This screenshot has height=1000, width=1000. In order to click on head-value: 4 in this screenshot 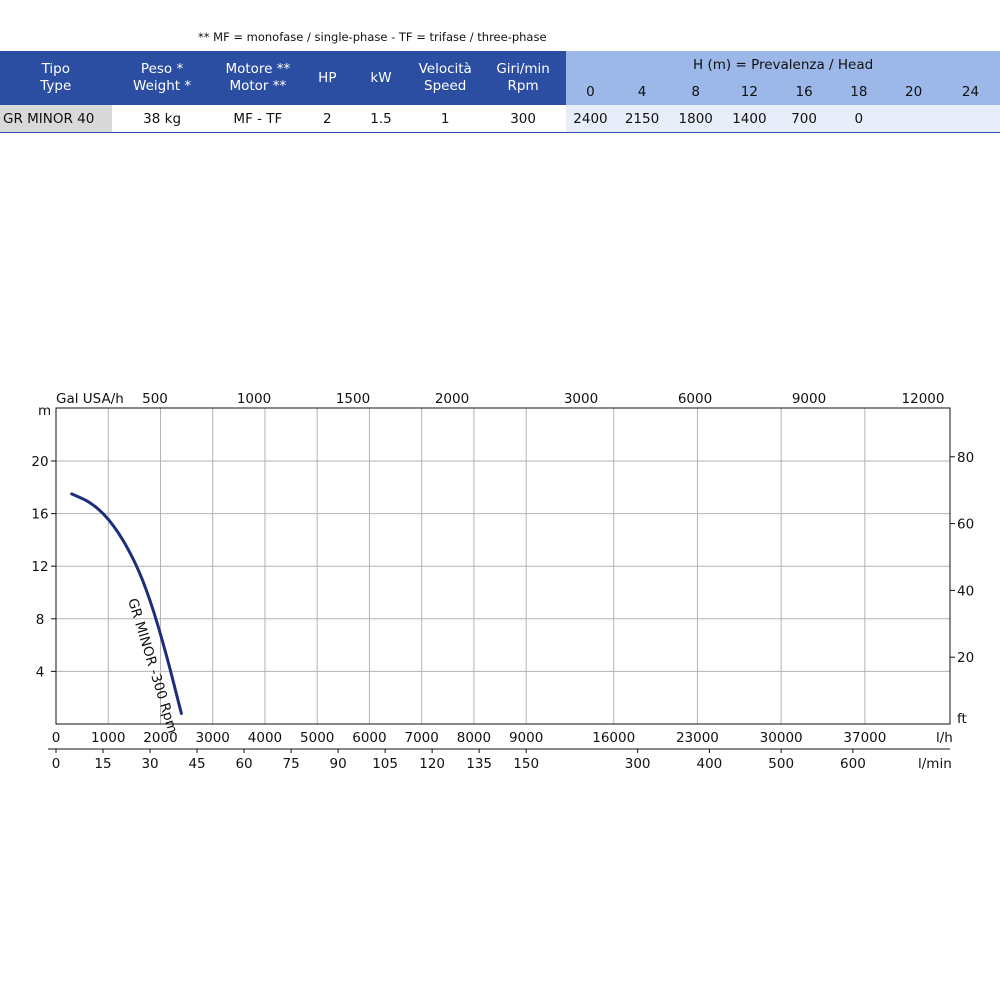, I will do `click(642, 92)`.